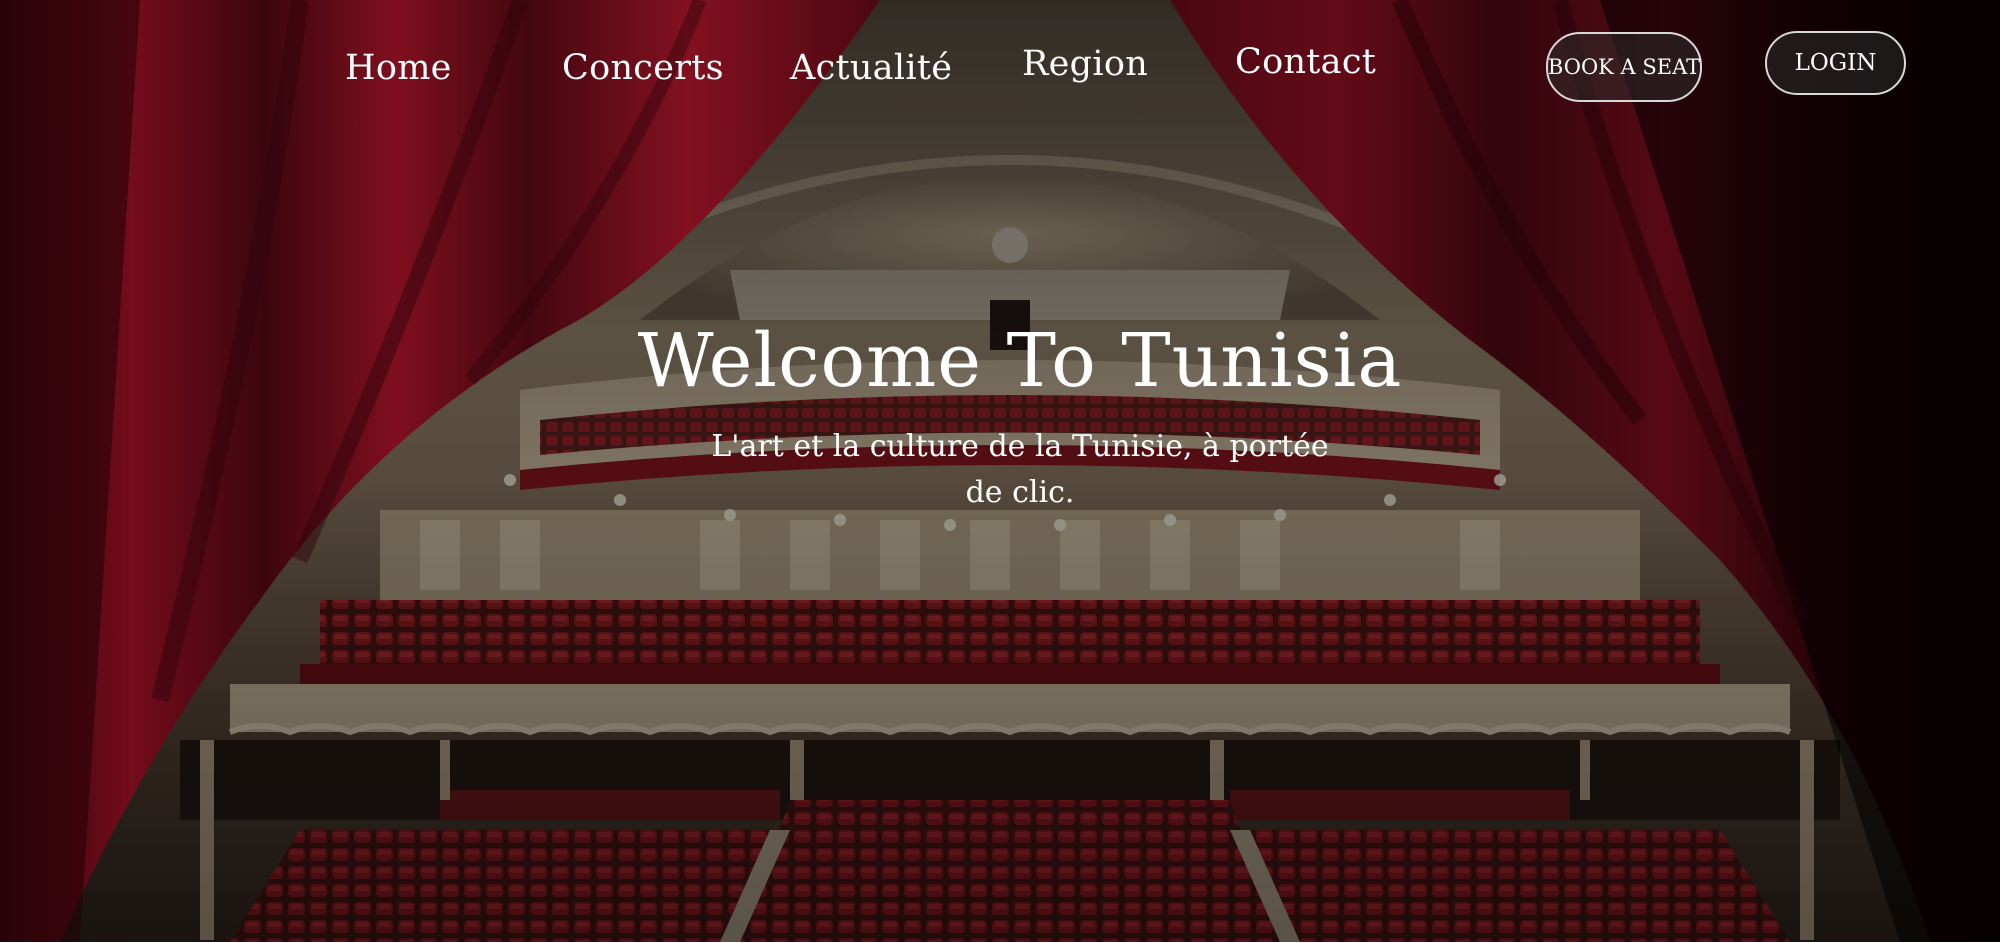  What do you see at coordinates (1305, 62) in the screenshot?
I see `nav-link-contact: Contact` at bounding box center [1305, 62].